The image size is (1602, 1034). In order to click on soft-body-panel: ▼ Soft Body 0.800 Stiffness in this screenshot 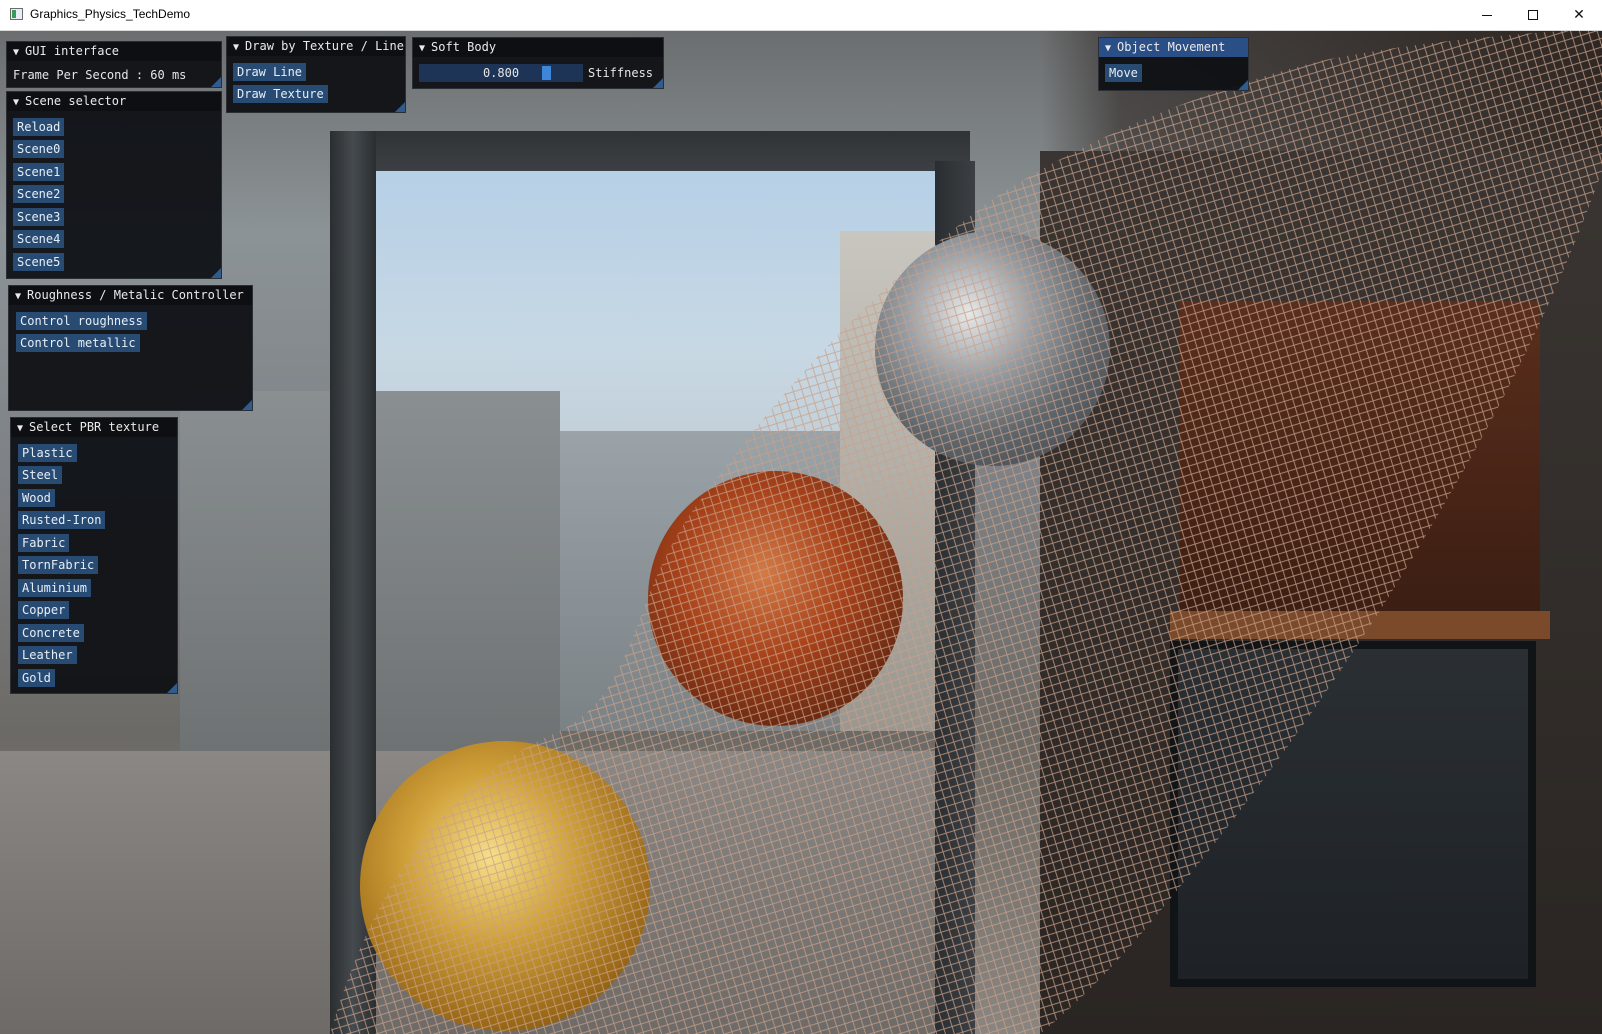, I will do `click(538, 63)`.